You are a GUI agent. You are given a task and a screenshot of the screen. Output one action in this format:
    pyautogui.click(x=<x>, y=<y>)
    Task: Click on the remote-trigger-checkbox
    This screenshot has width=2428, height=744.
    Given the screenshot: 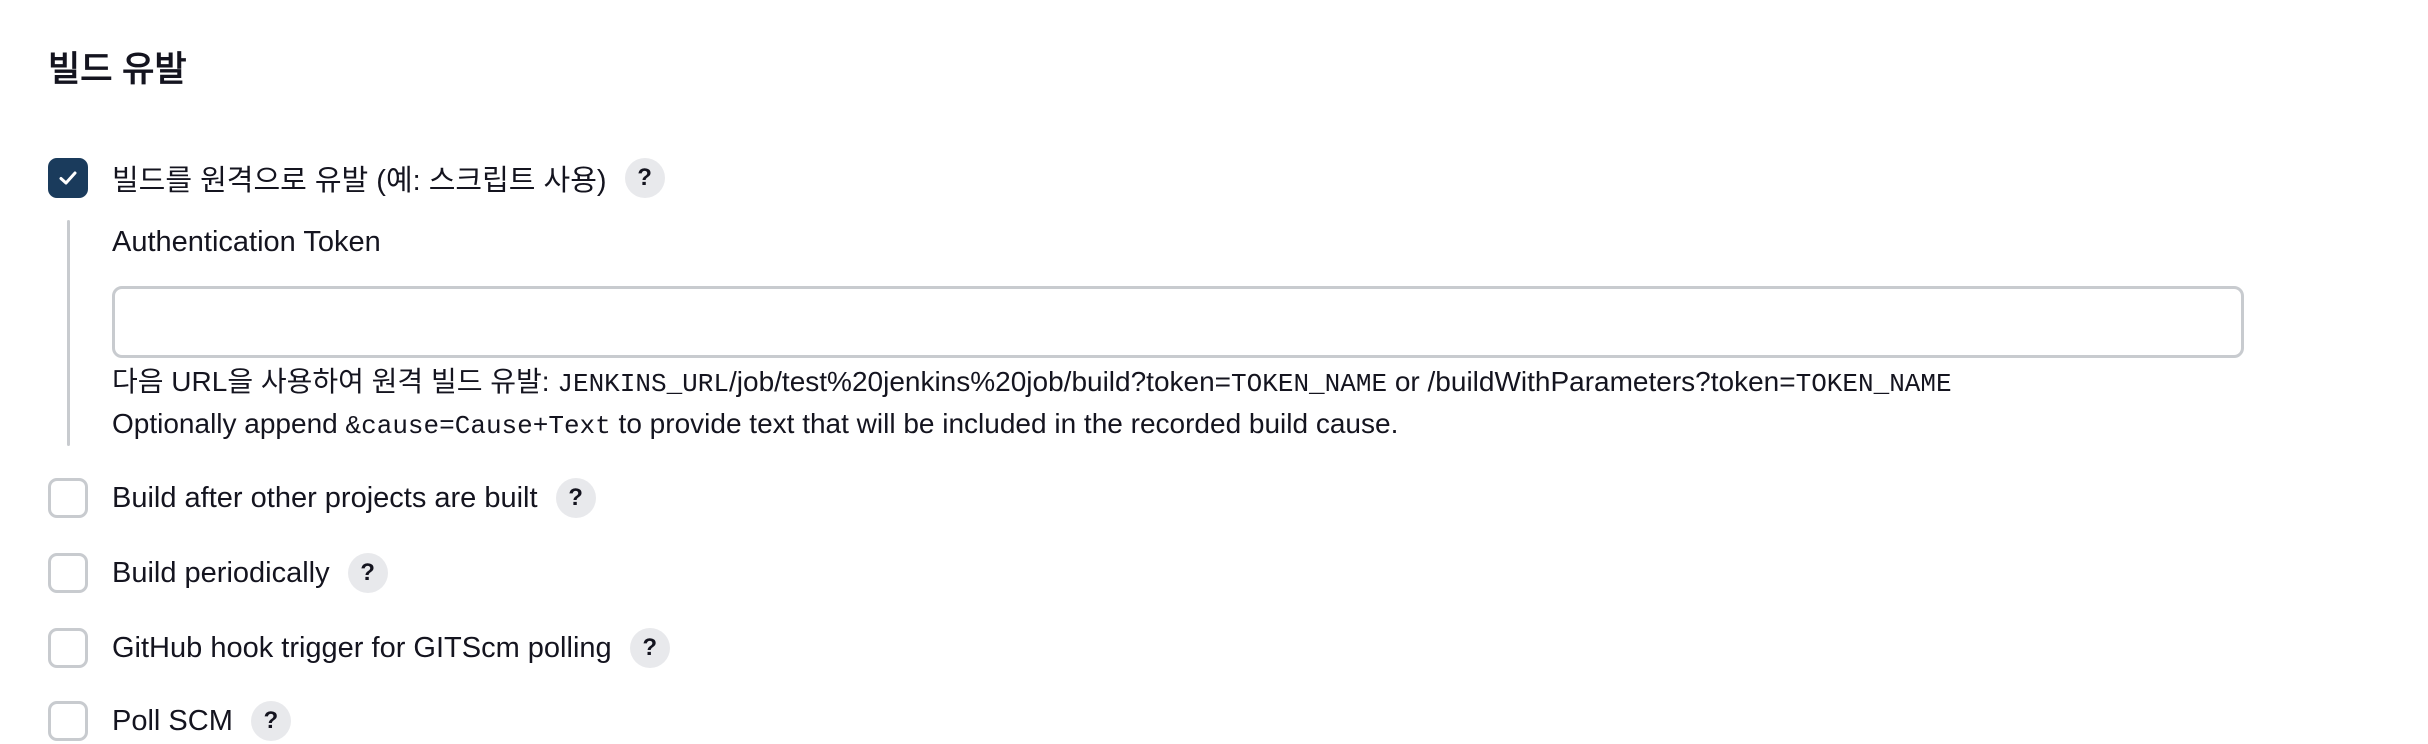 What is the action you would take?
    pyautogui.click(x=68, y=178)
    